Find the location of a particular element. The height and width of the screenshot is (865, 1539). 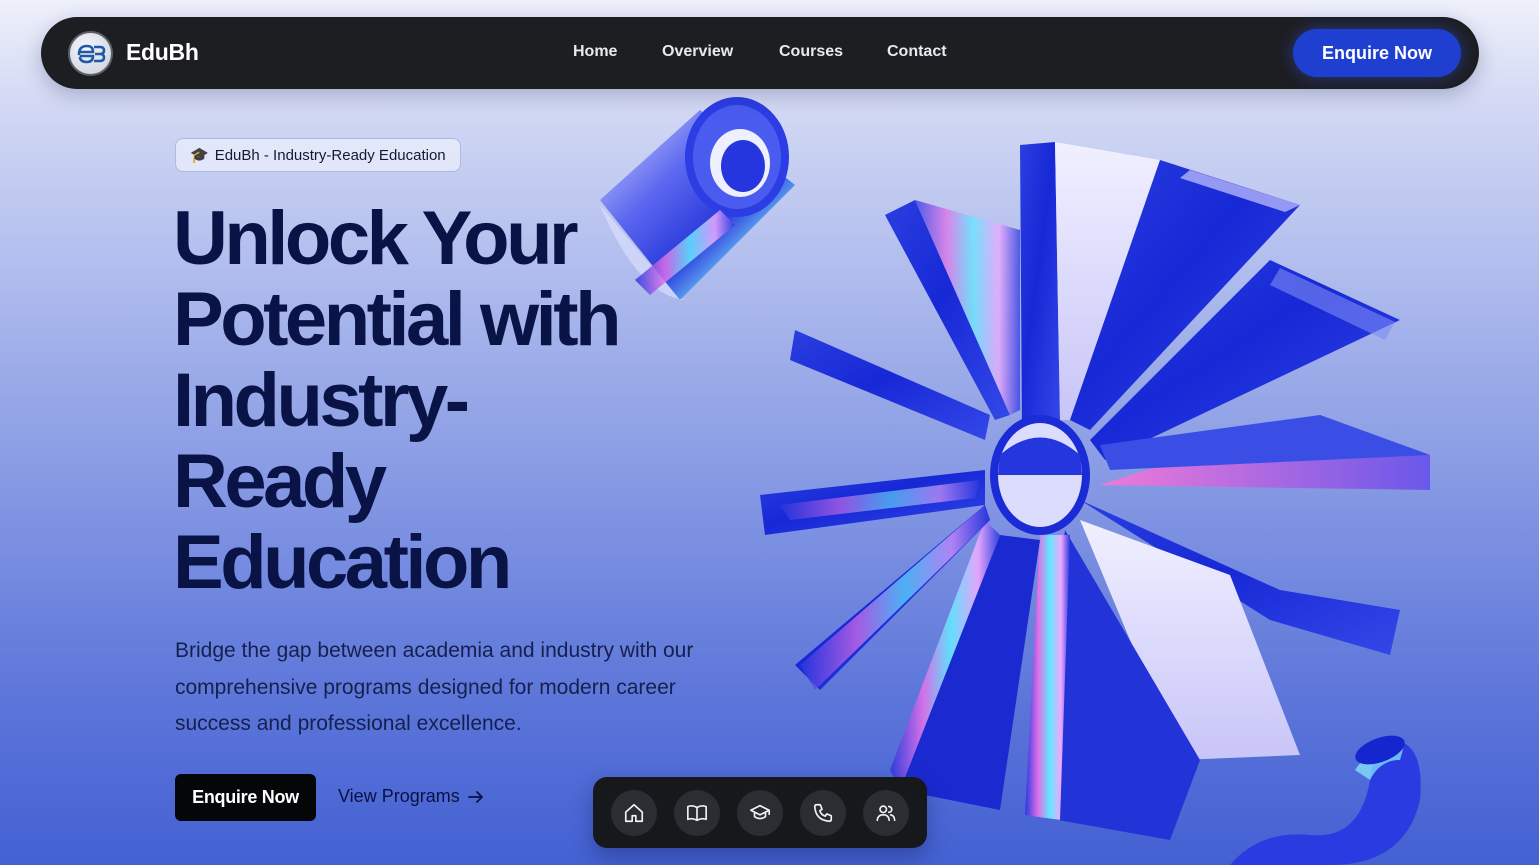

dock-users-button is located at coordinates (886, 812).